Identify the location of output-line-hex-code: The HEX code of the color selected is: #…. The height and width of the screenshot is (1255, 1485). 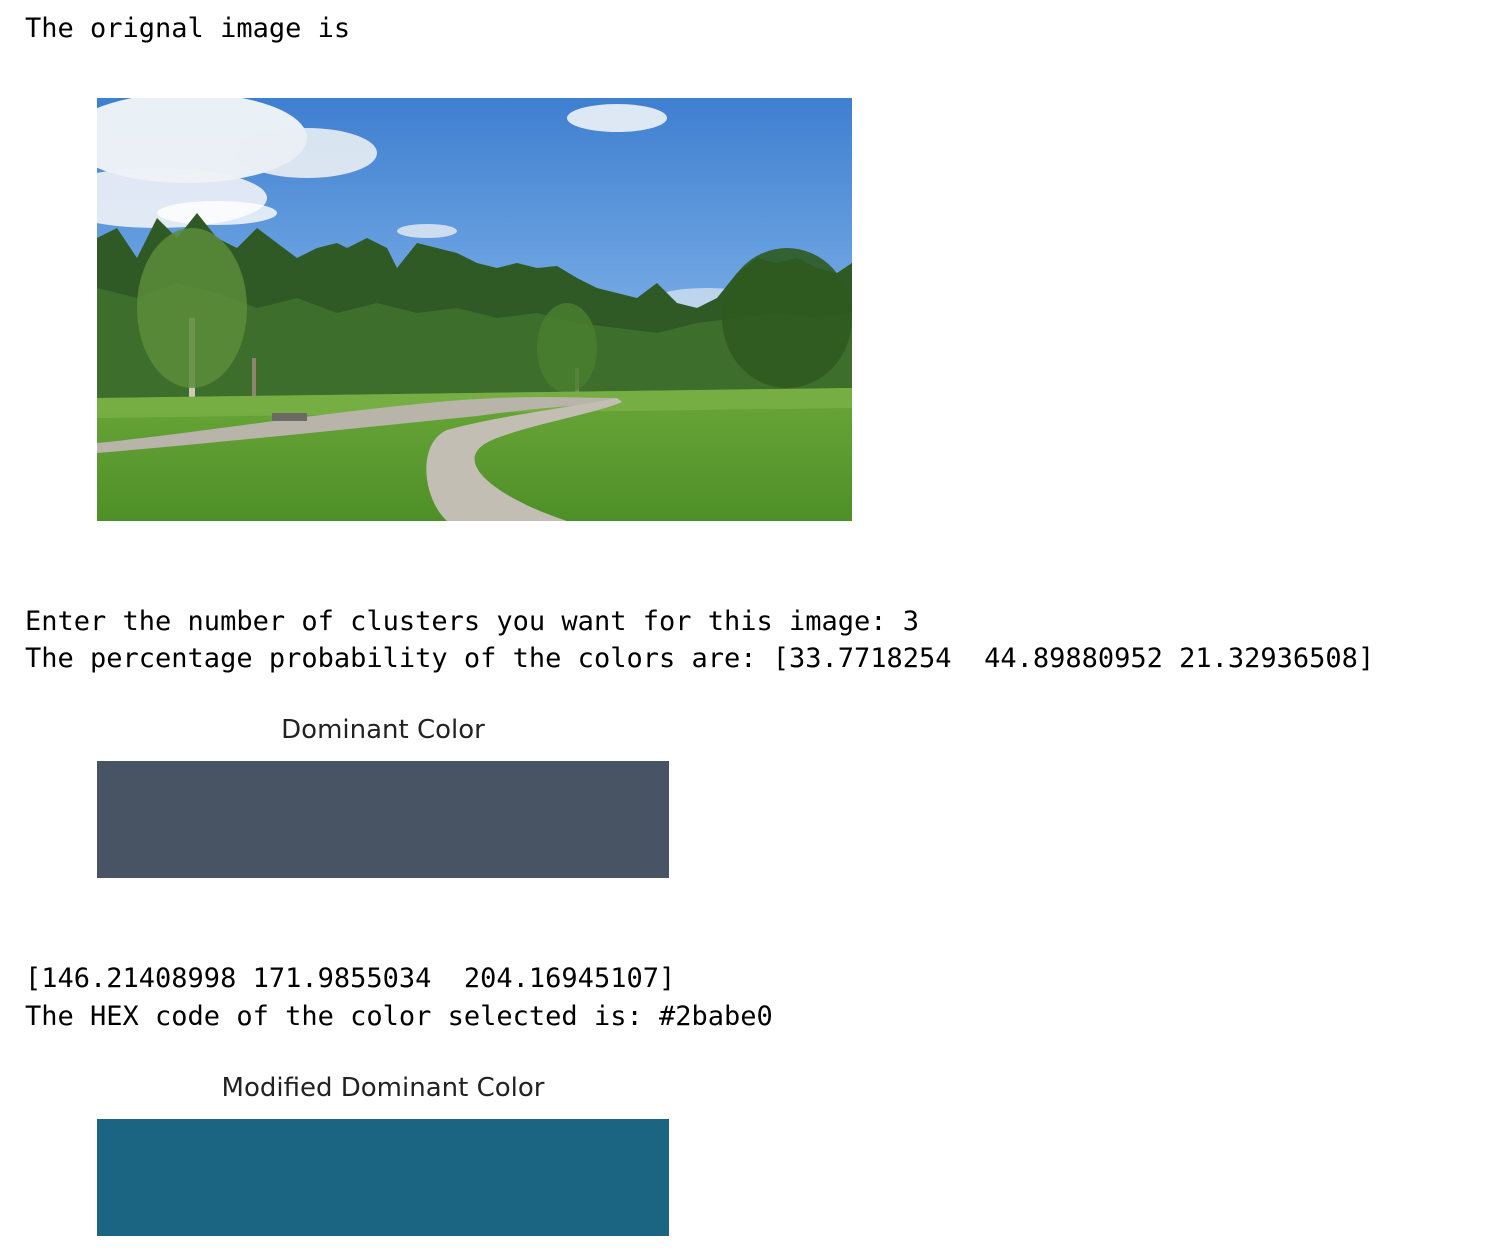
(399, 1016).